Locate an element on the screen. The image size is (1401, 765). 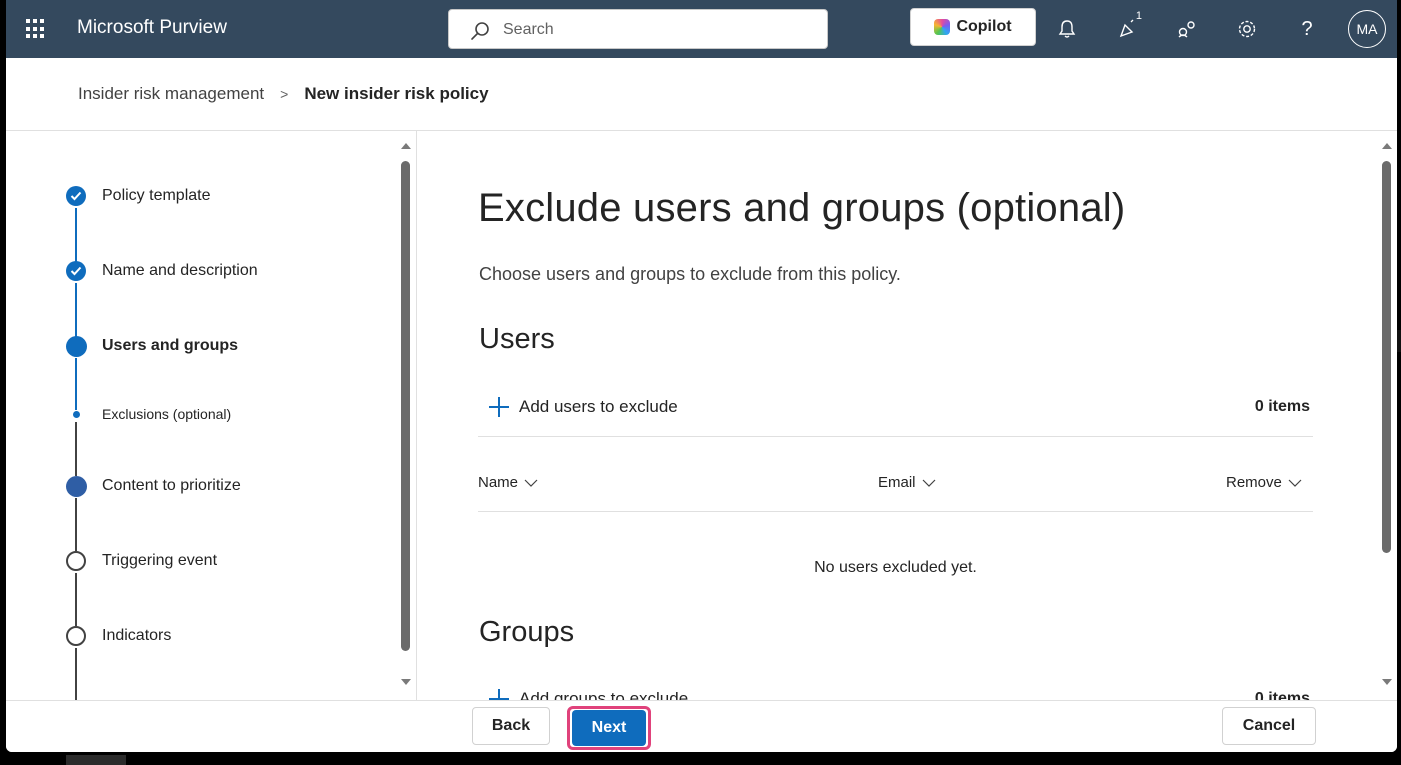
notification-badge: 1 is located at coordinates (1138, 16).